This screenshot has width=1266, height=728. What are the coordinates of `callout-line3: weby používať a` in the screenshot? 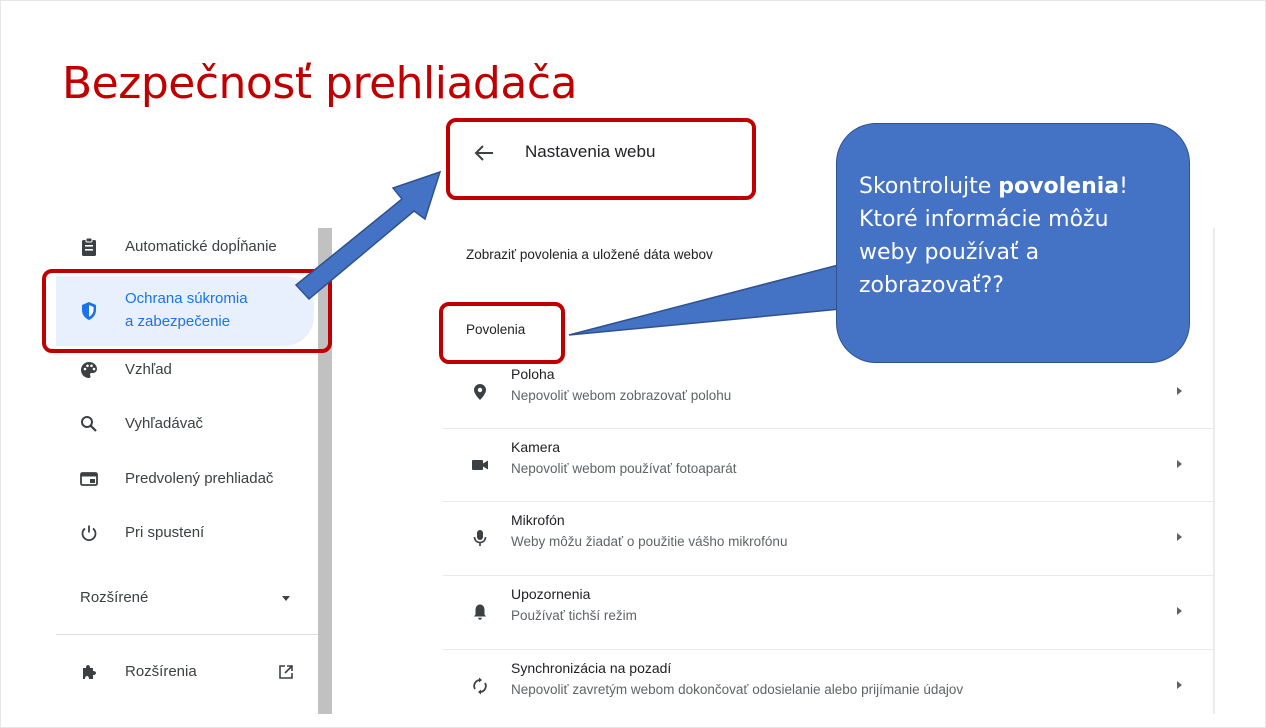 It's located at (949, 252).